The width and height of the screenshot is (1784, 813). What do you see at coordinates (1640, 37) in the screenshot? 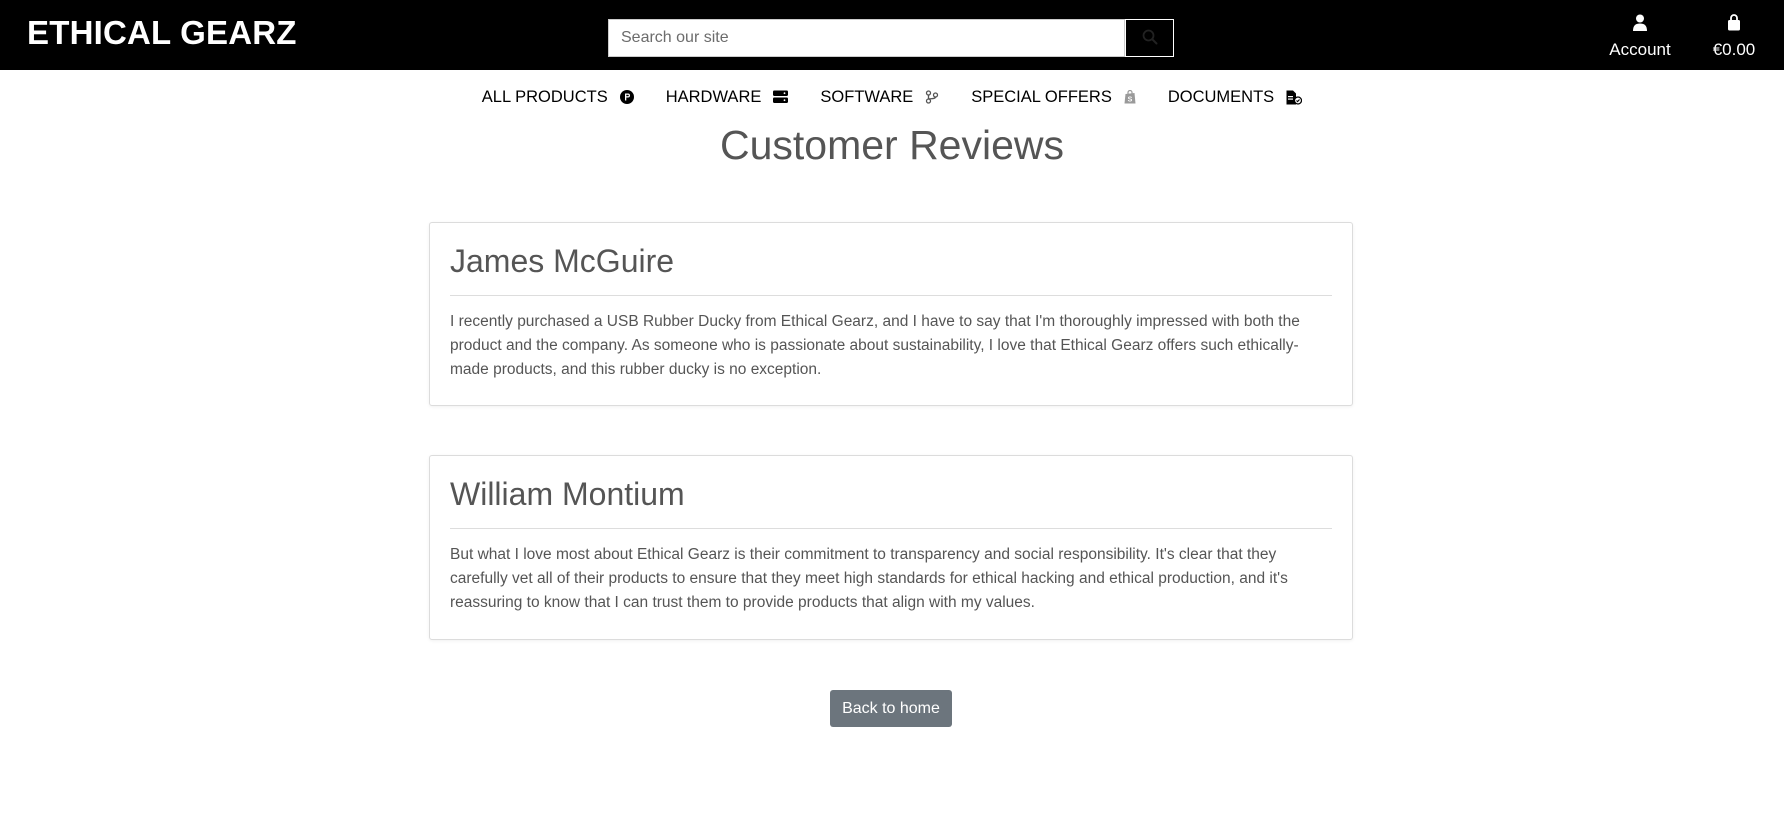
I see `account-link: Account` at bounding box center [1640, 37].